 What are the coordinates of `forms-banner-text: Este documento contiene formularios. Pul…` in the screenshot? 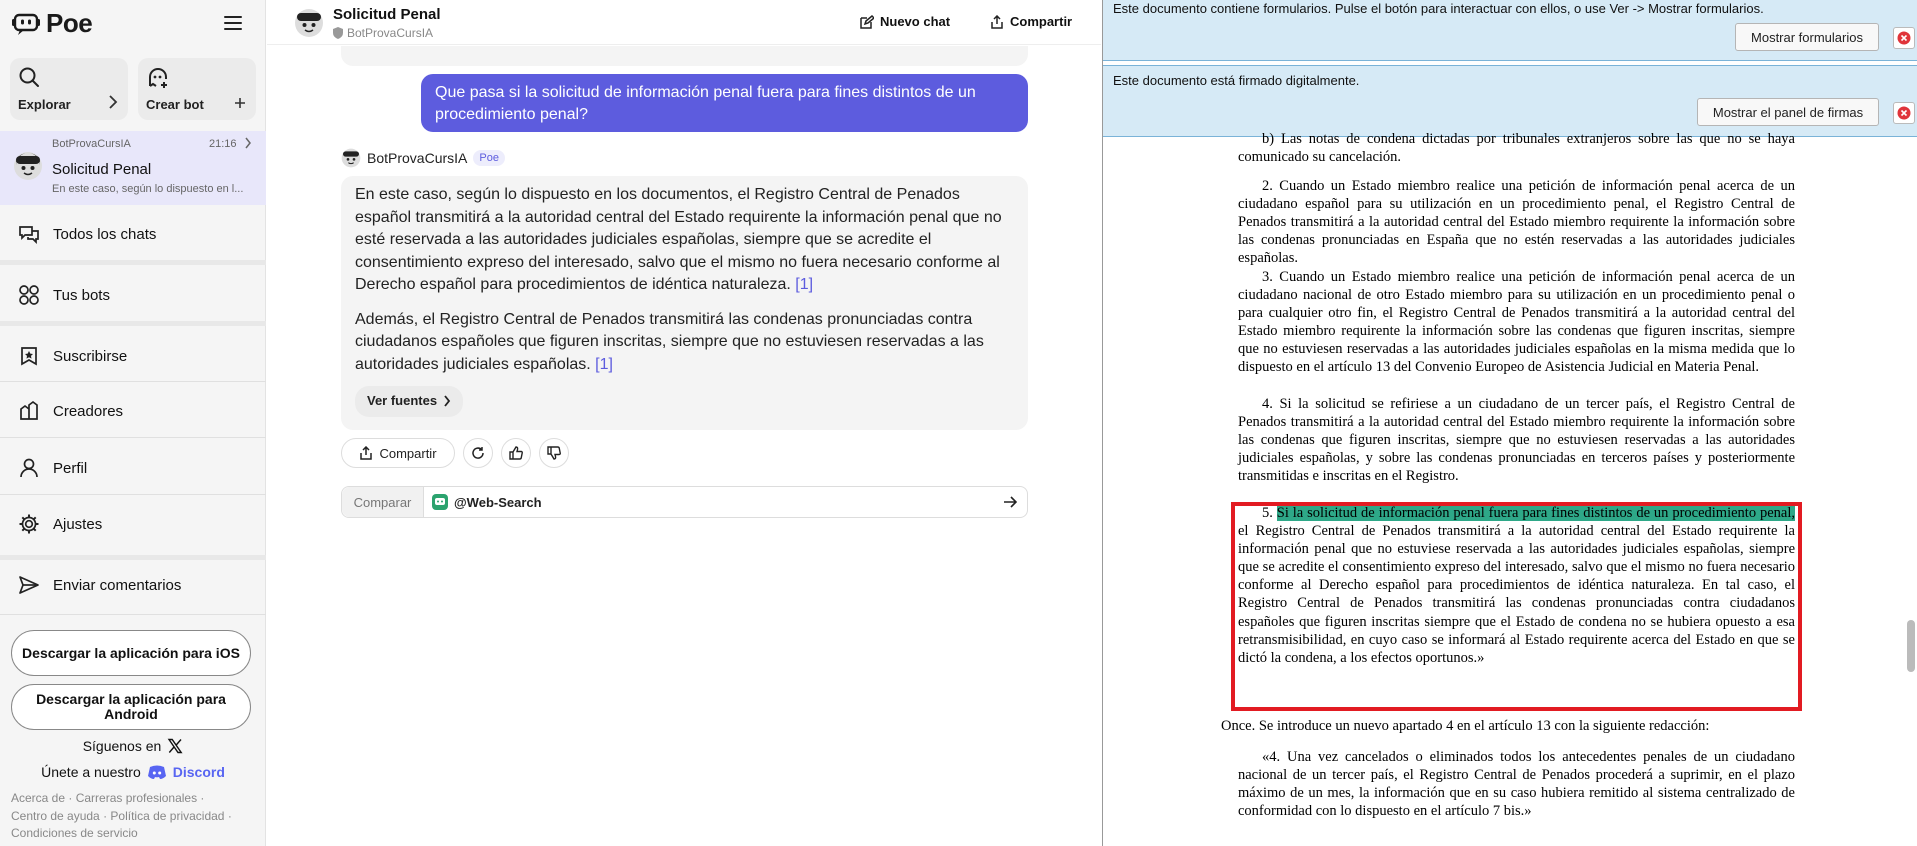 It's located at (1438, 8).